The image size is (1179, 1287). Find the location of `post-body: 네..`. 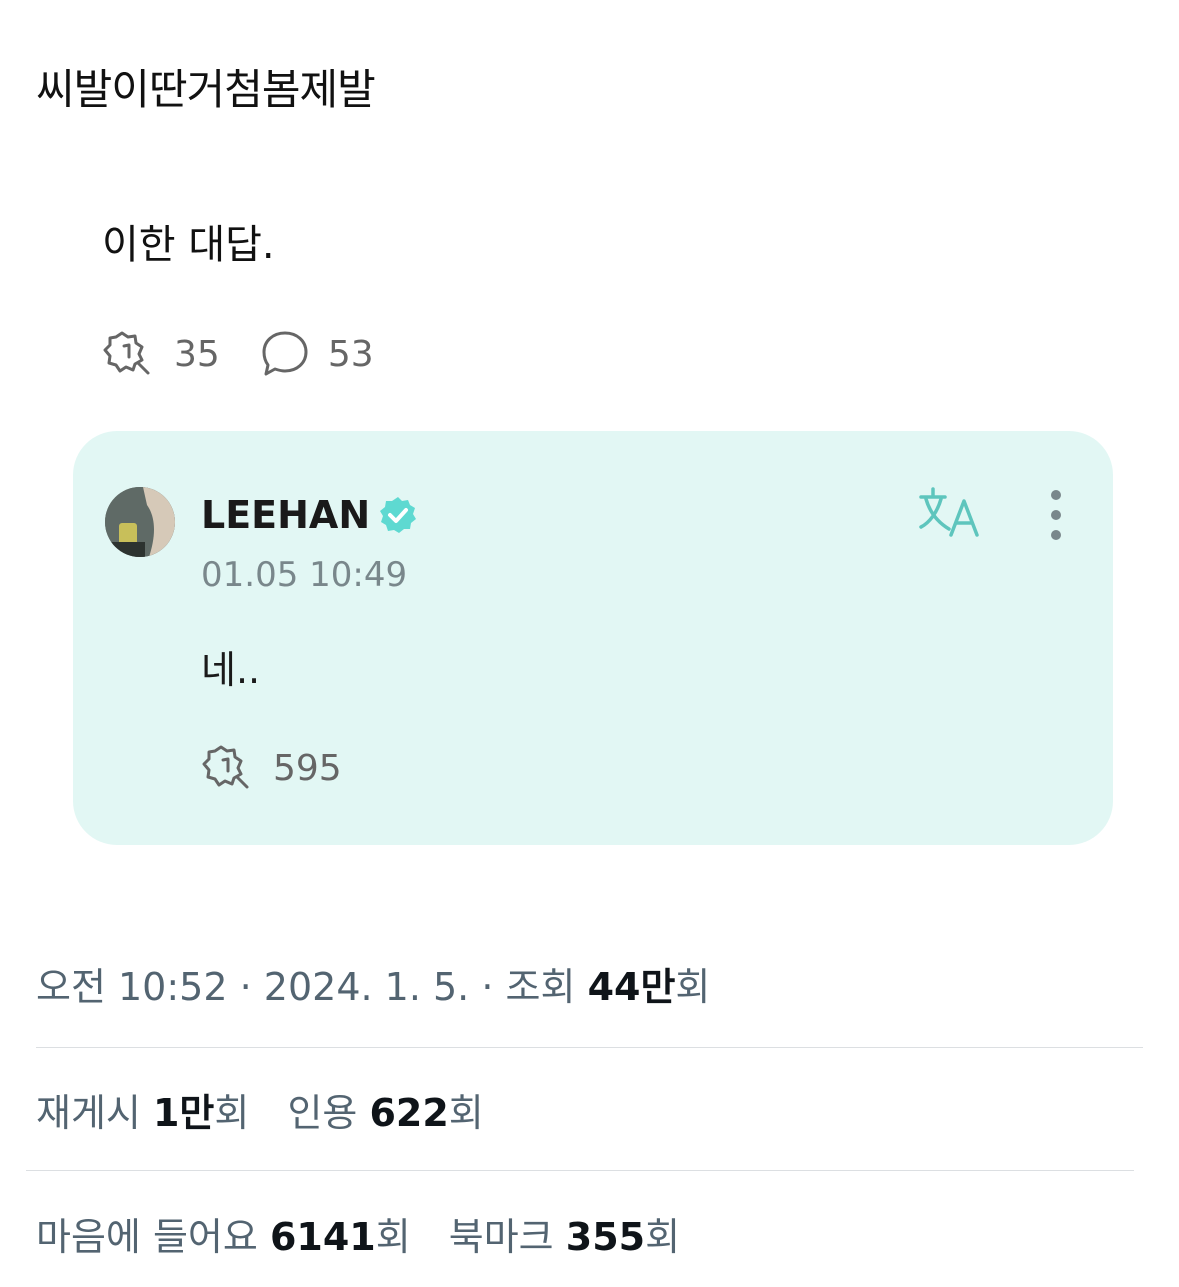

post-body: 네.. is located at coordinates (231, 670).